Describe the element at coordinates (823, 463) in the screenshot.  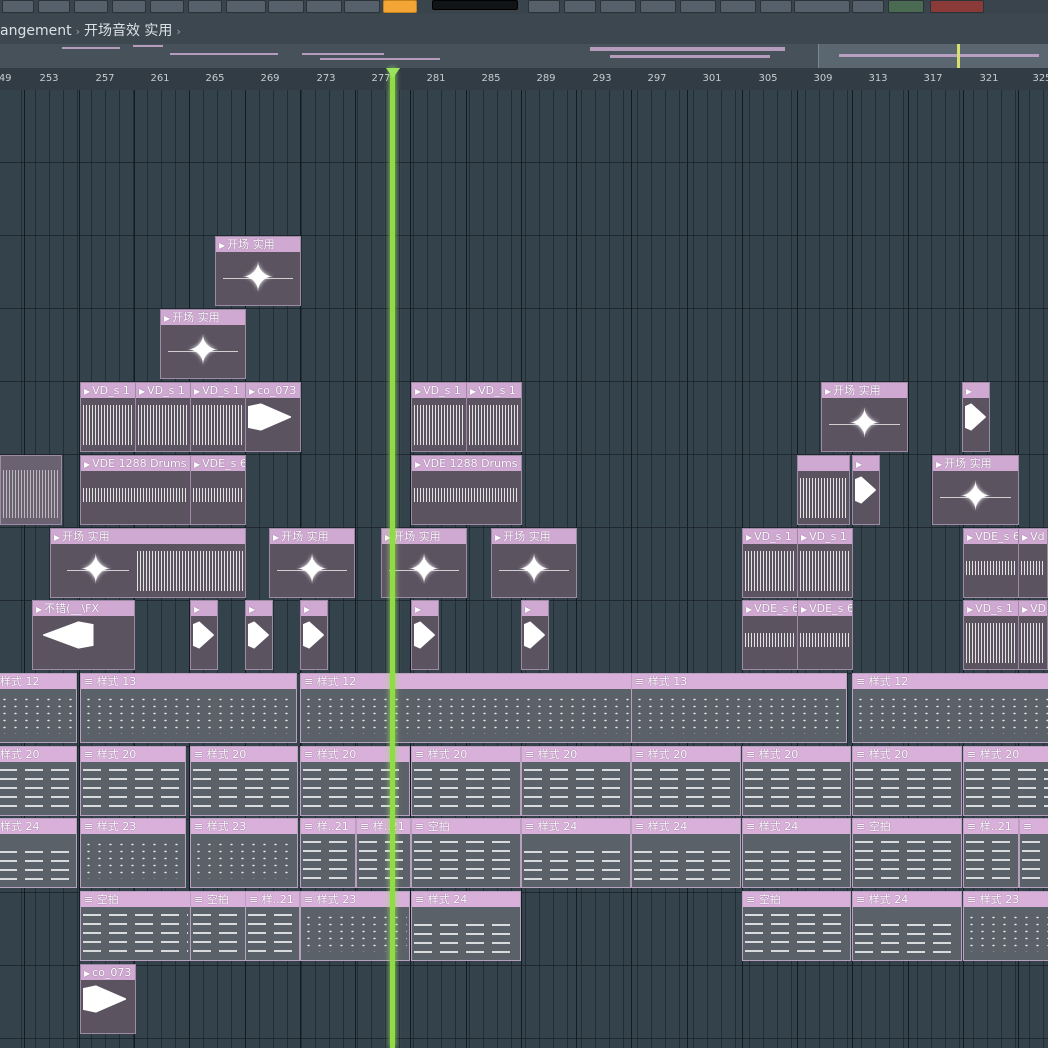
I see `clip-header` at that location.